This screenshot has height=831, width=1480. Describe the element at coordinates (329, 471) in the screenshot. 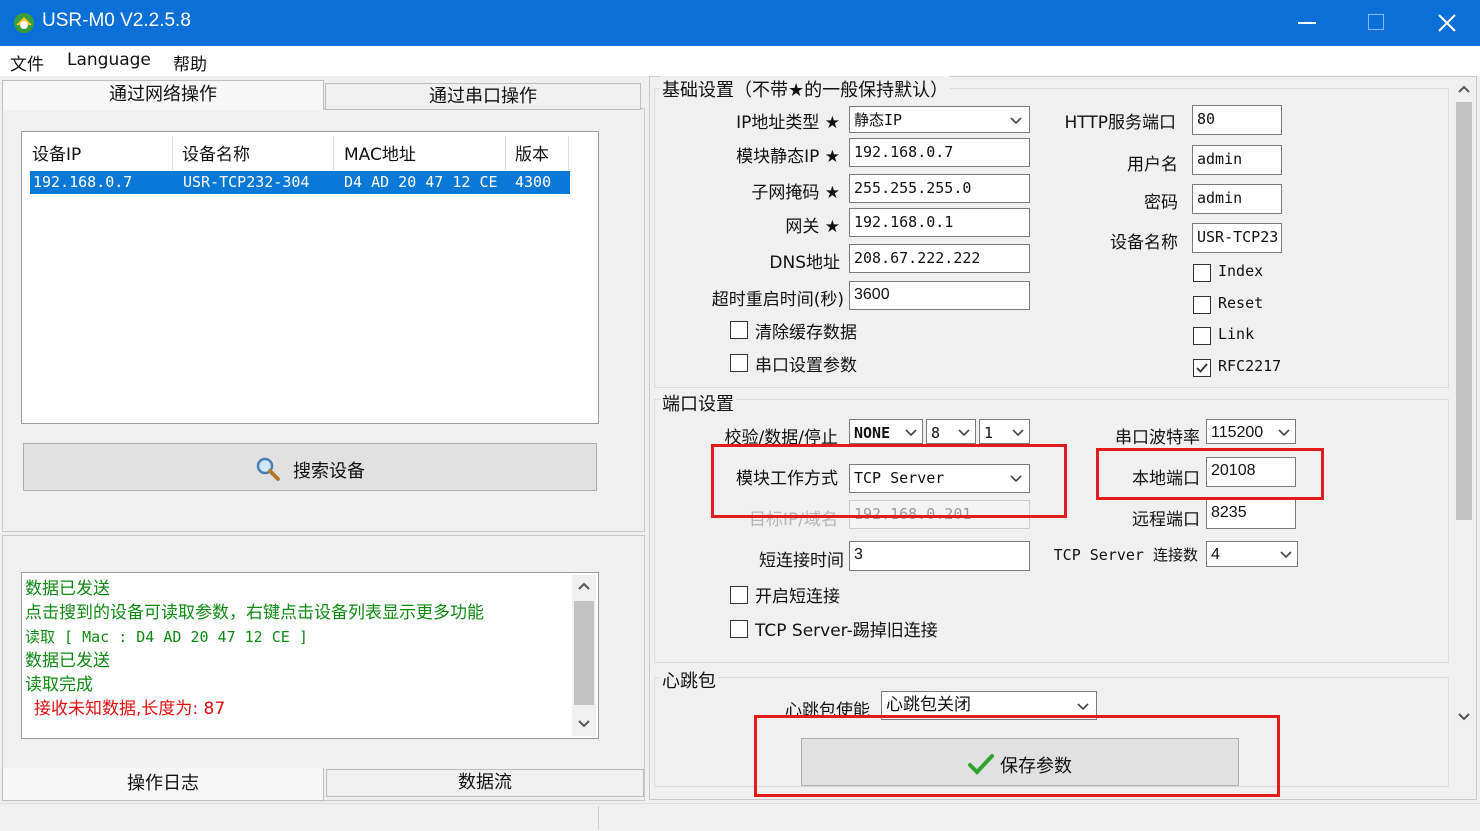

I see `search-button-label: 搜索设备` at that location.